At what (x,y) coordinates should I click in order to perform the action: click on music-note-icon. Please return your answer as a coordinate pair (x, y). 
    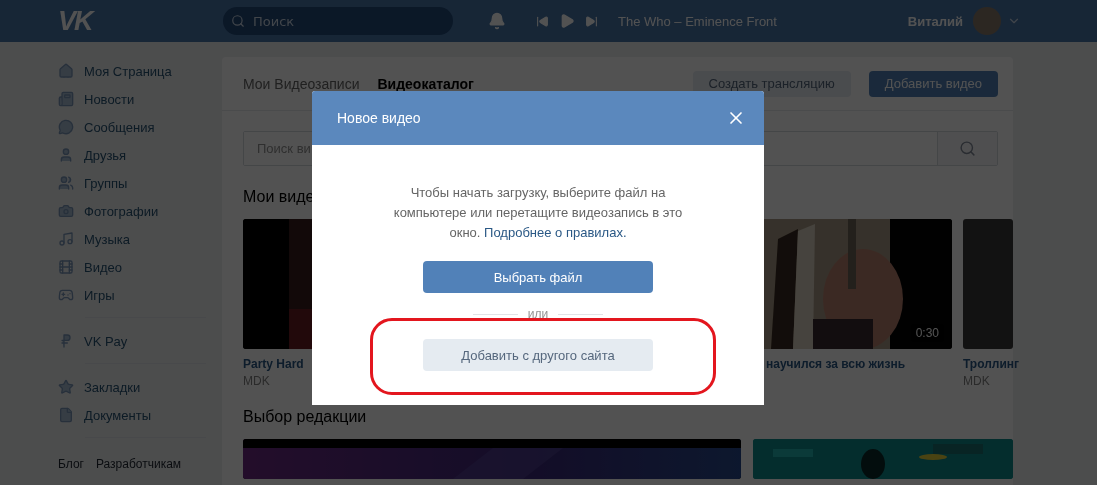
    Looking at the image, I should click on (66, 239).